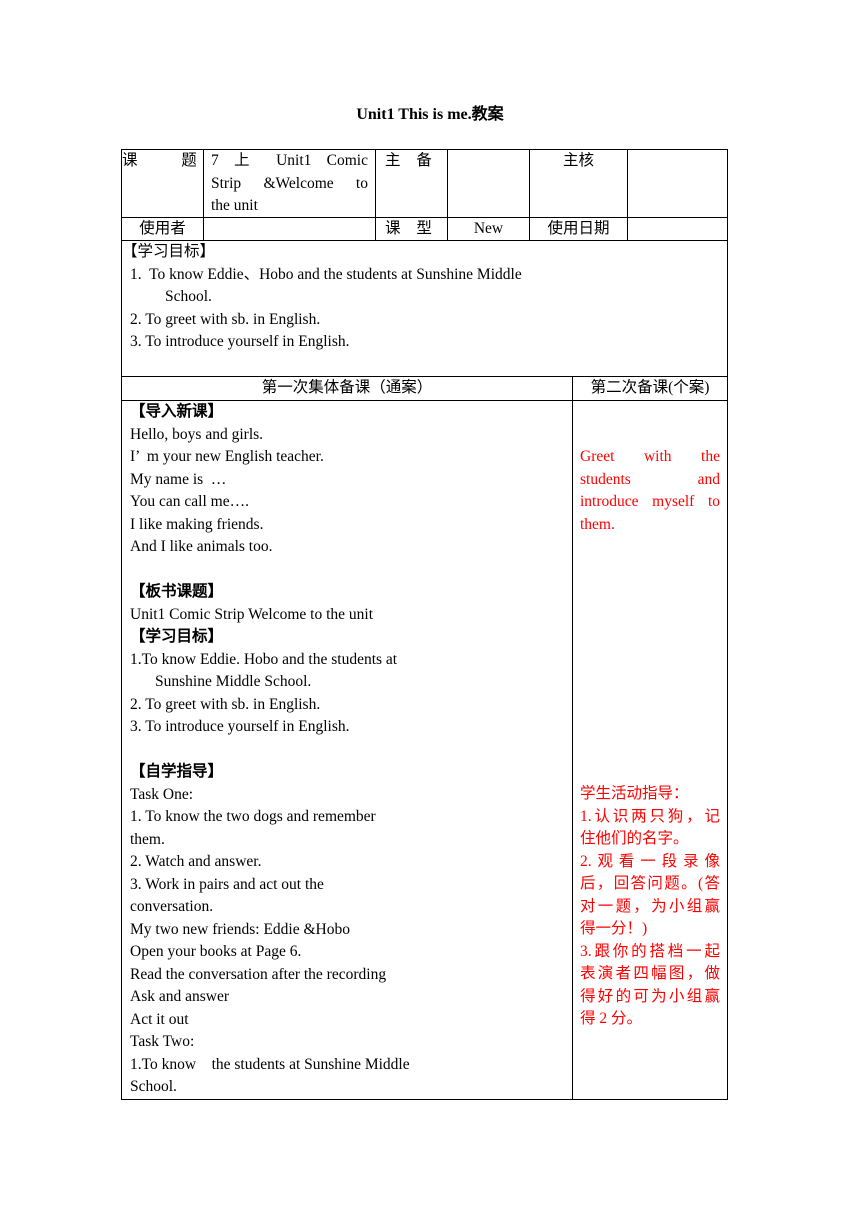 The image size is (860, 1216). Describe the element at coordinates (165, 160) in the screenshot. I see `topic-label: 课 题` at that location.